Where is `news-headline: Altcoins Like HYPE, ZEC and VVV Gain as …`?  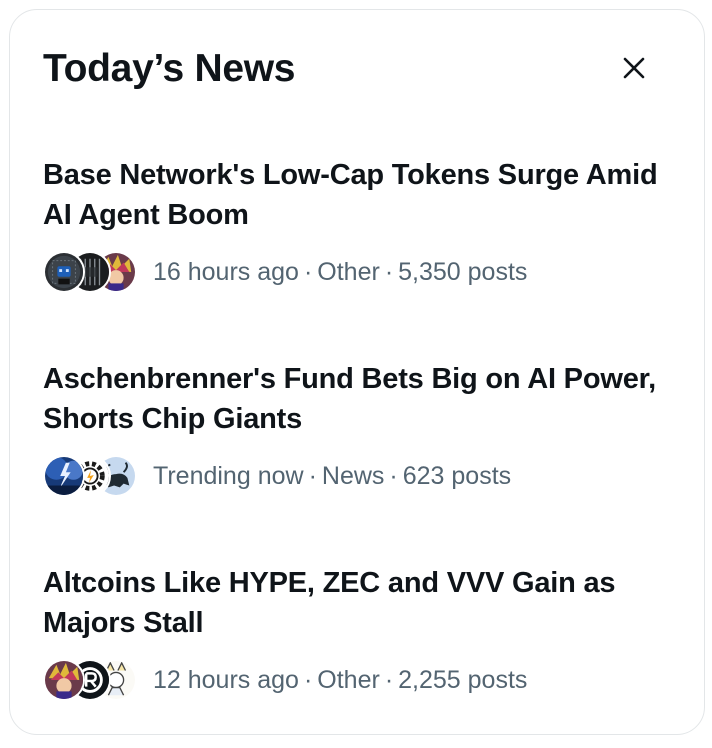
news-headline: Altcoins Like HYPE, ZEC and VVV Gain as … is located at coordinates (329, 603).